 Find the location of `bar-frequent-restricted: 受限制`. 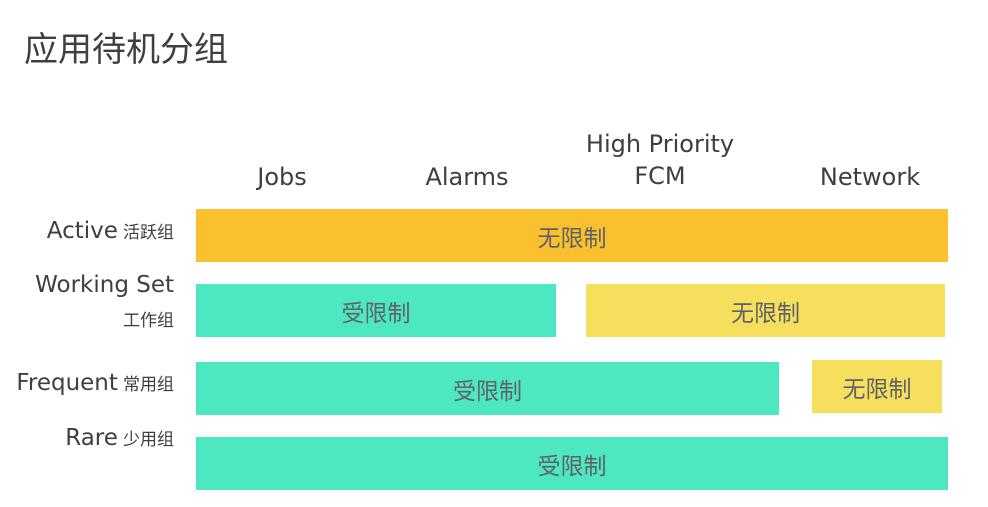

bar-frequent-restricted: 受限制 is located at coordinates (487, 388).